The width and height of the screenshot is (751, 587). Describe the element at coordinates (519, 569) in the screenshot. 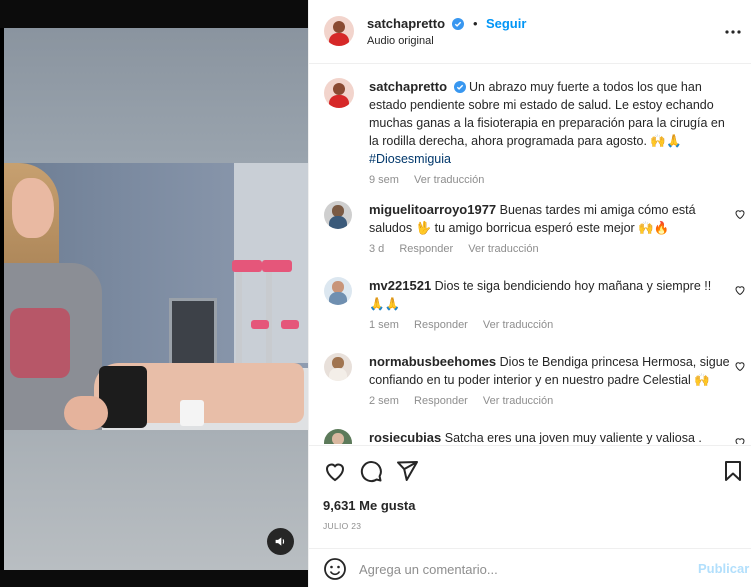

I see `comment-input` at that location.